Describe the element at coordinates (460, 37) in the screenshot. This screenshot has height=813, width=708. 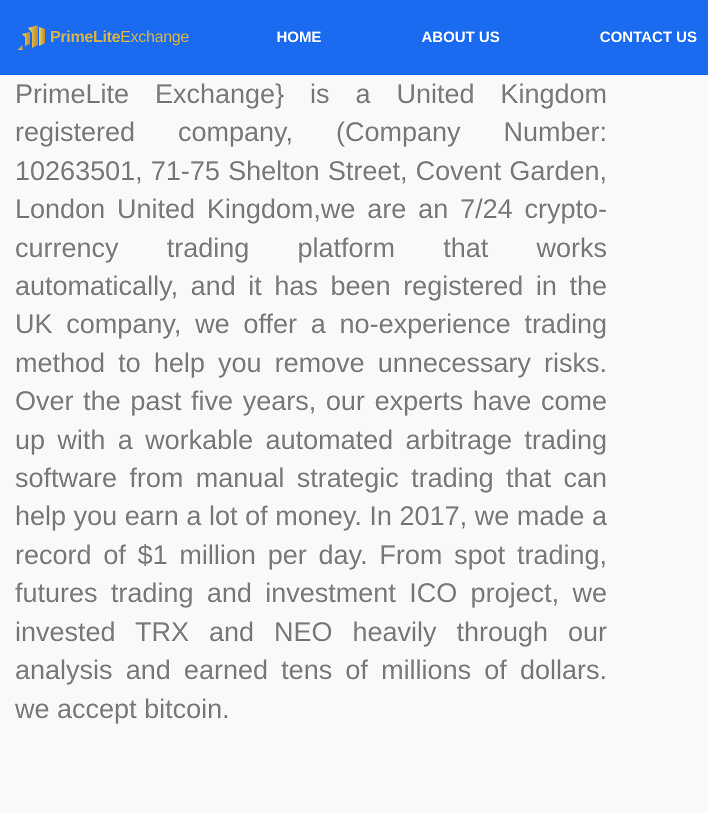
I see `nav-link: ABOUT US` at that location.